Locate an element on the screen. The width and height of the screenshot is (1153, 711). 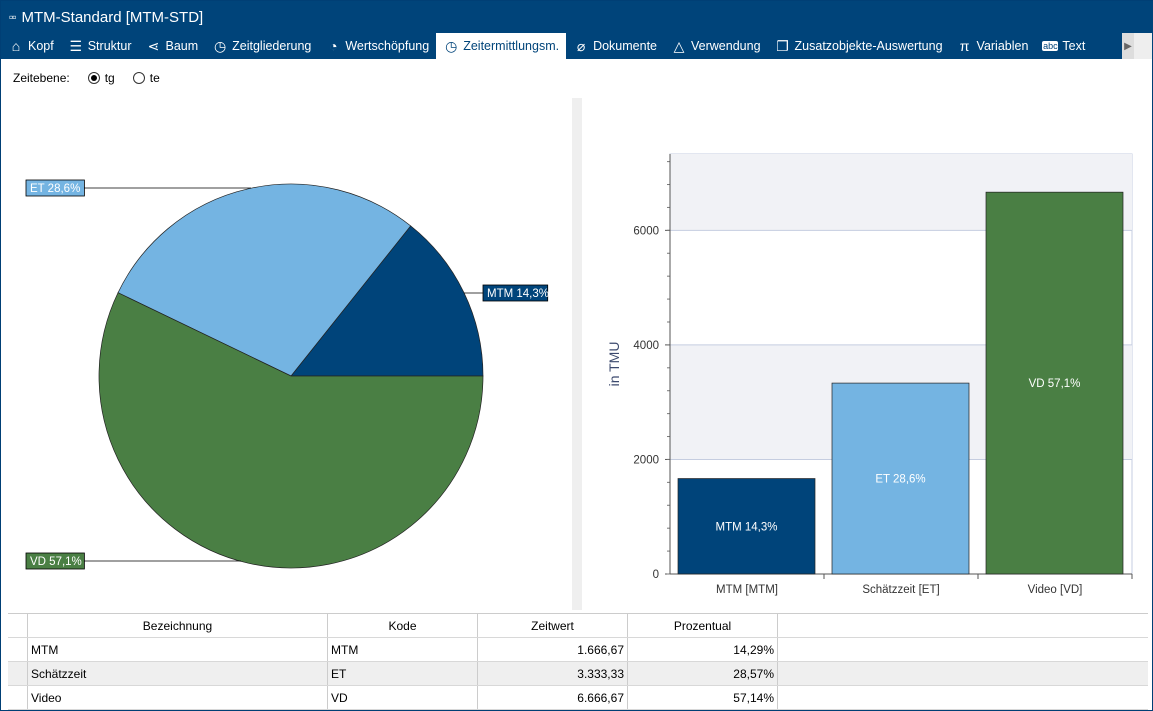
table-cell: 6.666,67 is located at coordinates (553, 697).